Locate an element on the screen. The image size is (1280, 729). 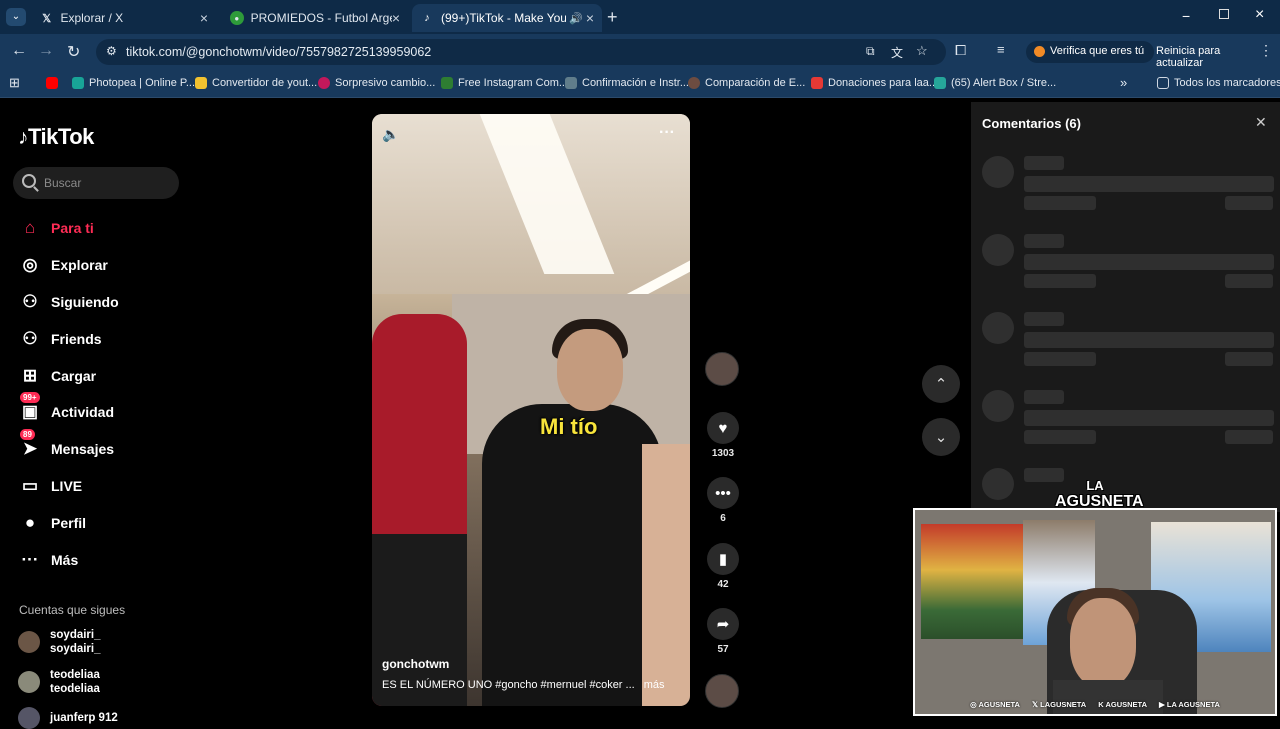
speaker-icon: 🔊 is located at coordinates (576, 18).